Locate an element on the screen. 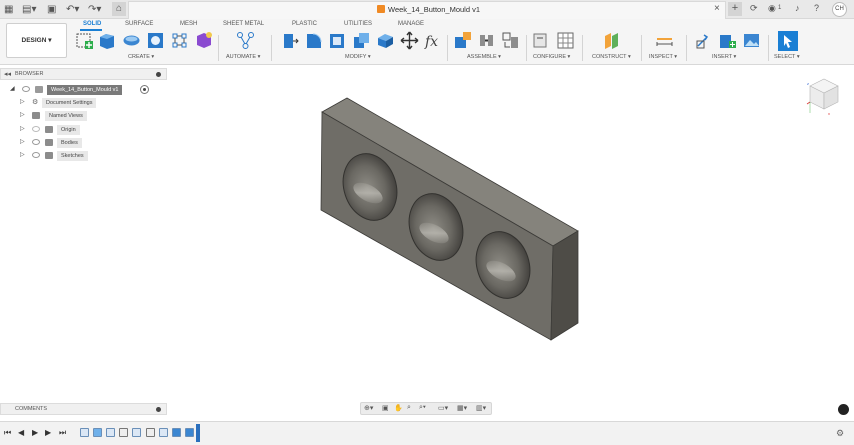 The width and height of the screenshot is (854, 445). tab-utilities: UTILITIES is located at coordinates (358, 24).